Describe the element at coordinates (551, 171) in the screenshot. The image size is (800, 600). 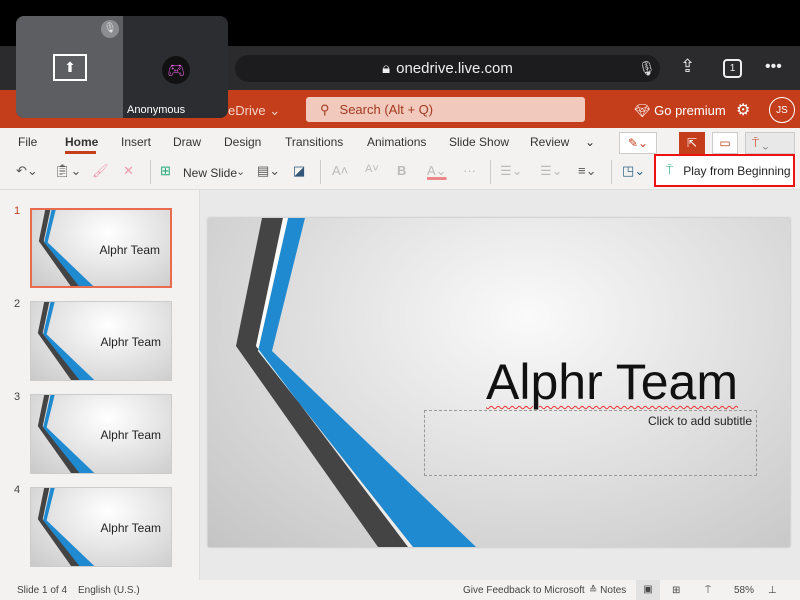
I see `numbering-icon: ☰⌄` at that location.